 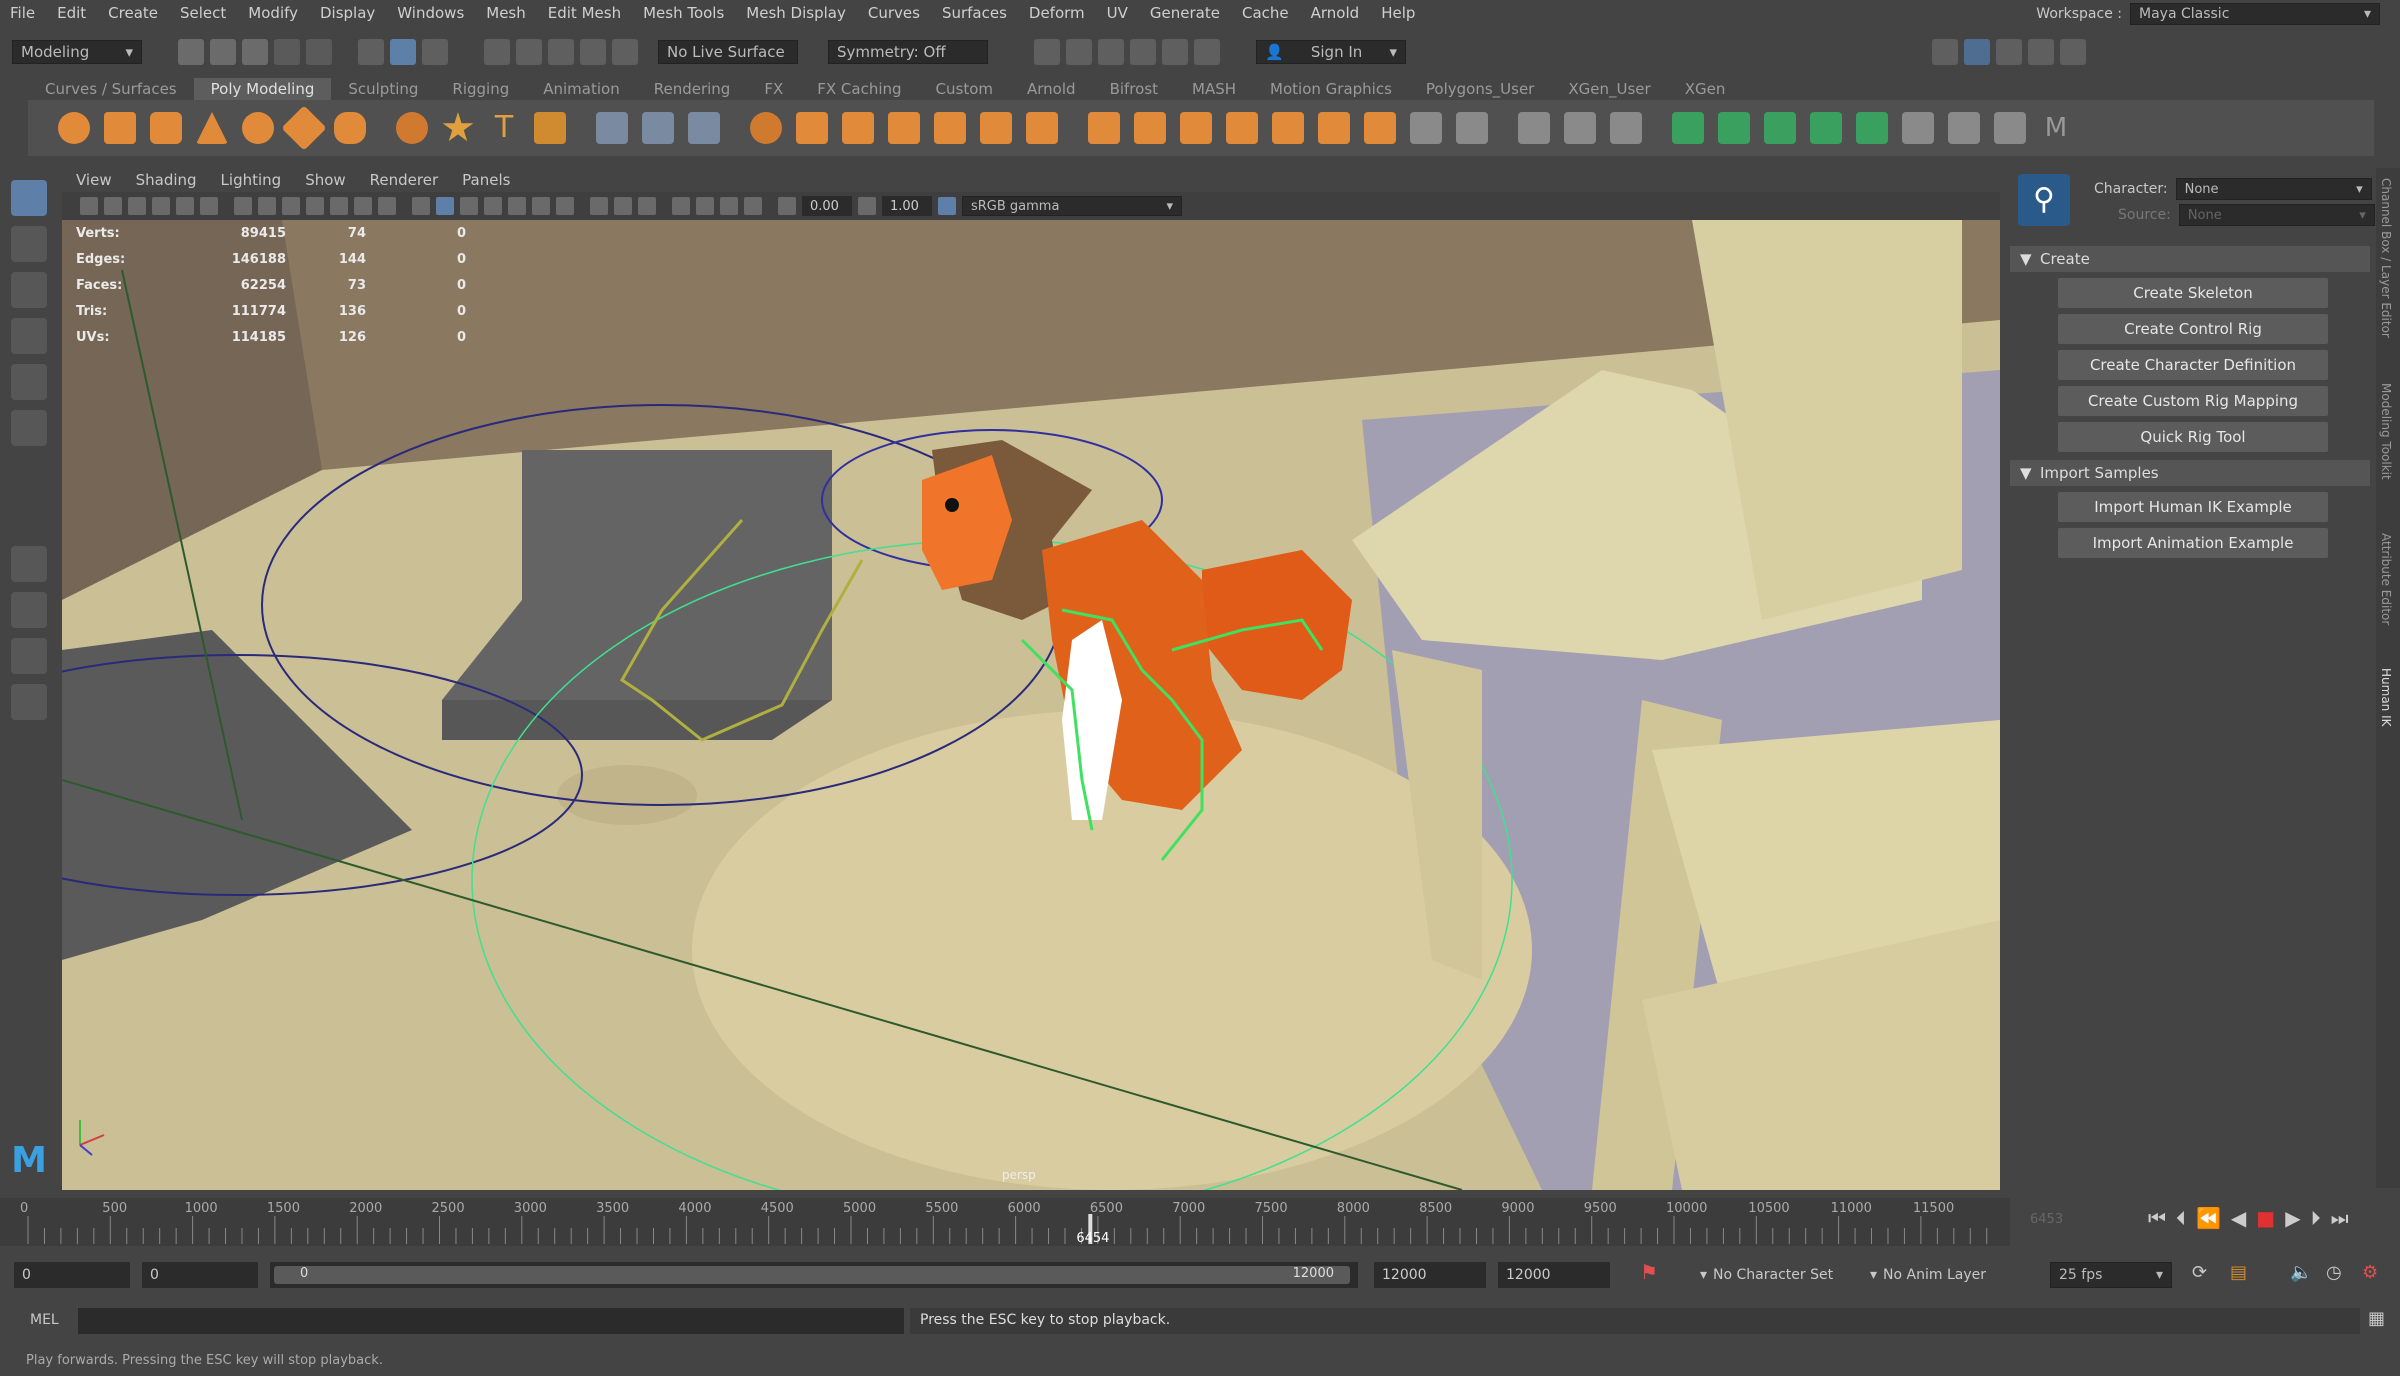 I want to click on camera-select-icon, so click(x=89, y=206).